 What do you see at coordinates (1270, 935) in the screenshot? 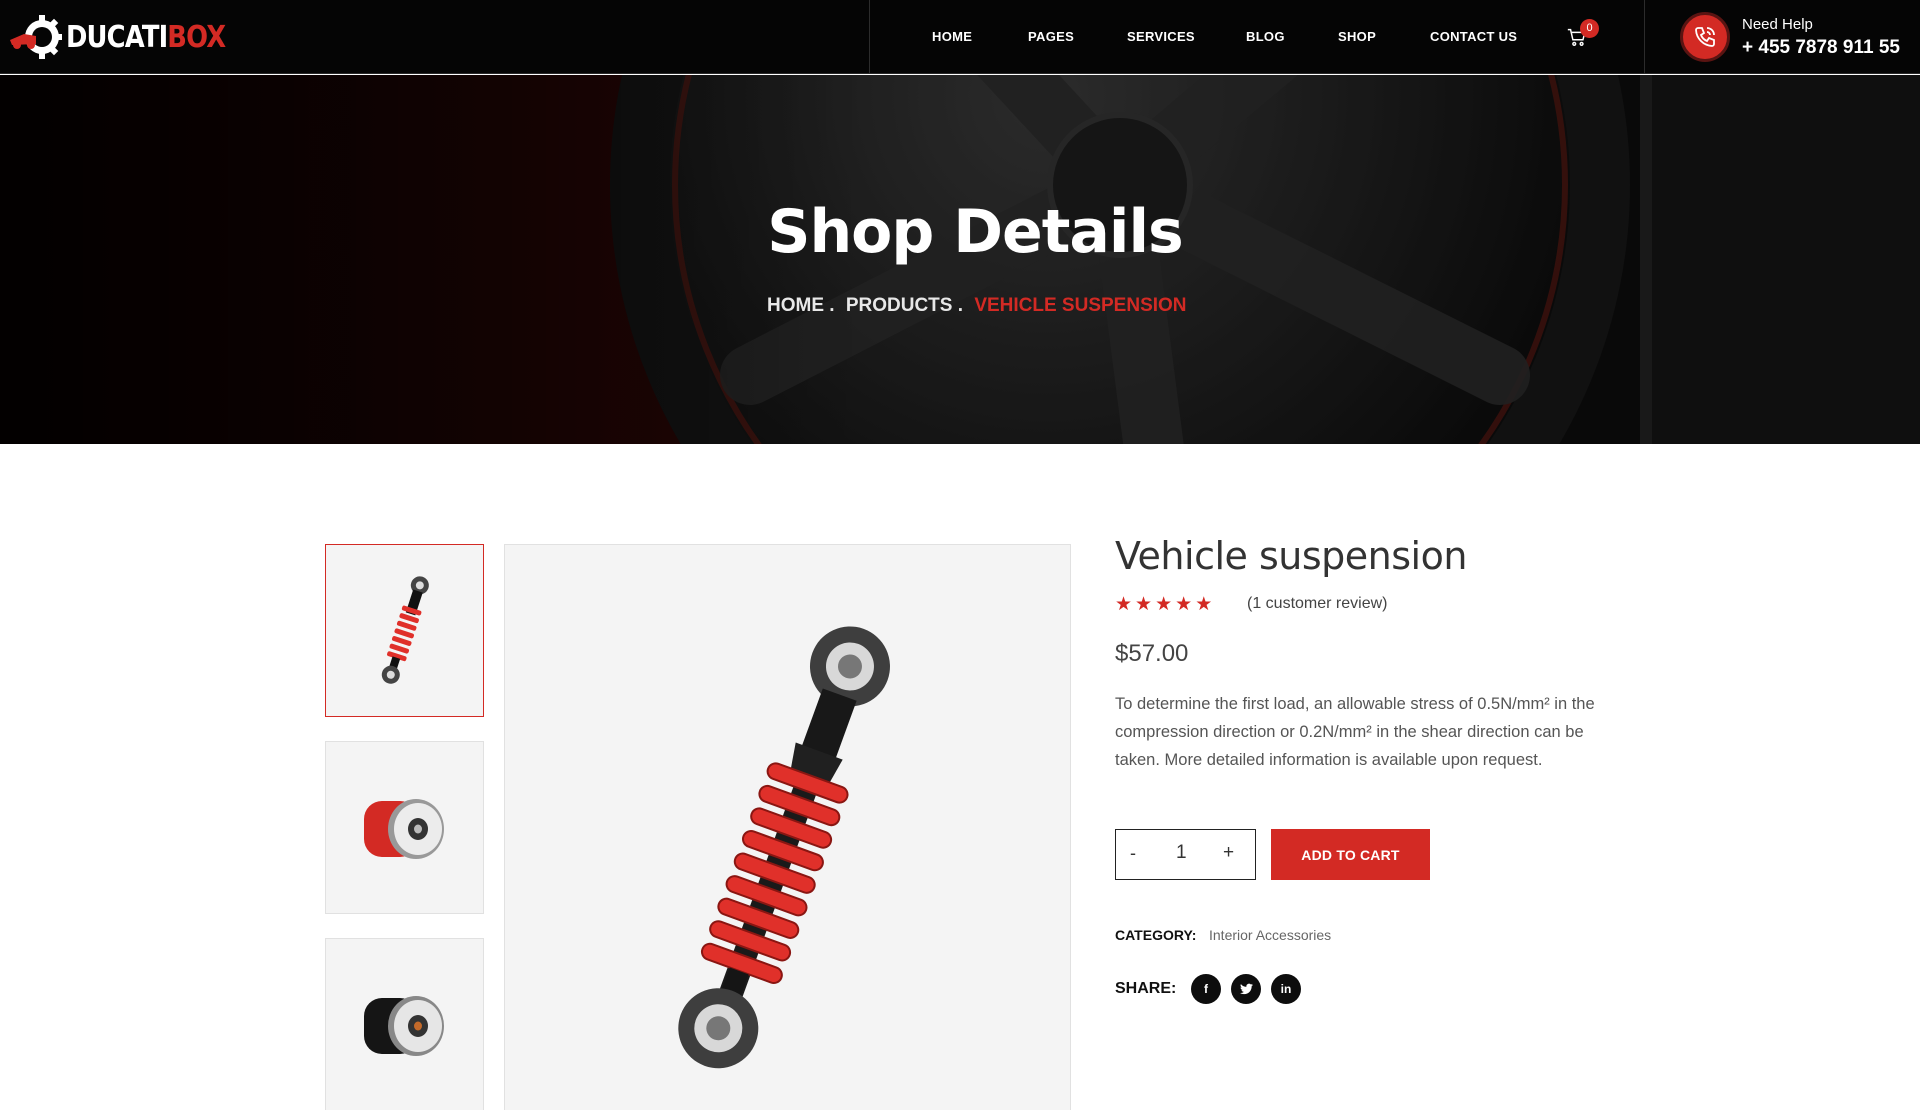
I see `category-link: Interior Accessories` at bounding box center [1270, 935].